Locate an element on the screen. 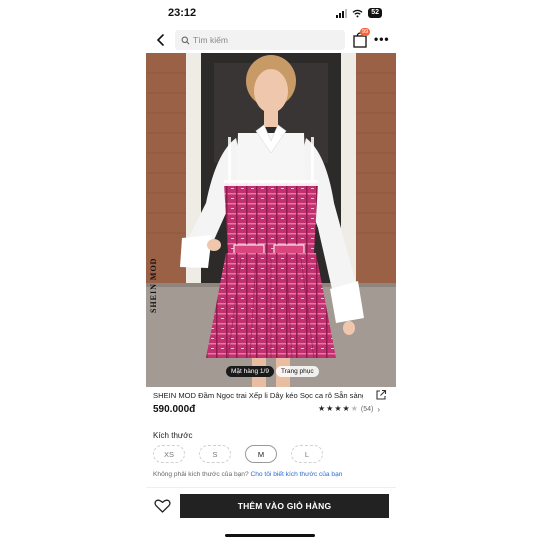 This screenshot has width=543, height=543. rating-summary: ★ ★ ★ ★ ★ (54) › is located at coordinates (349, 409).